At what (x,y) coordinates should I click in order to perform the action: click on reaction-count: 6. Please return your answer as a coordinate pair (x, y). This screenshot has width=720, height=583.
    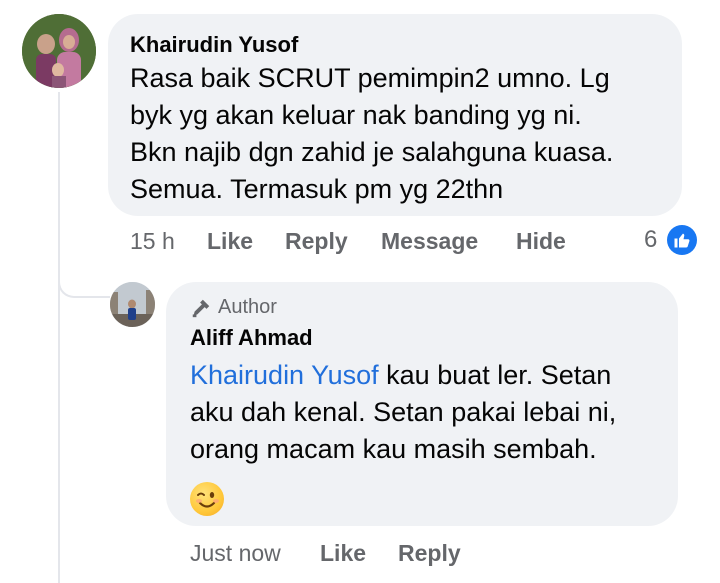
    Looking at the image, I should click on (650, 240).